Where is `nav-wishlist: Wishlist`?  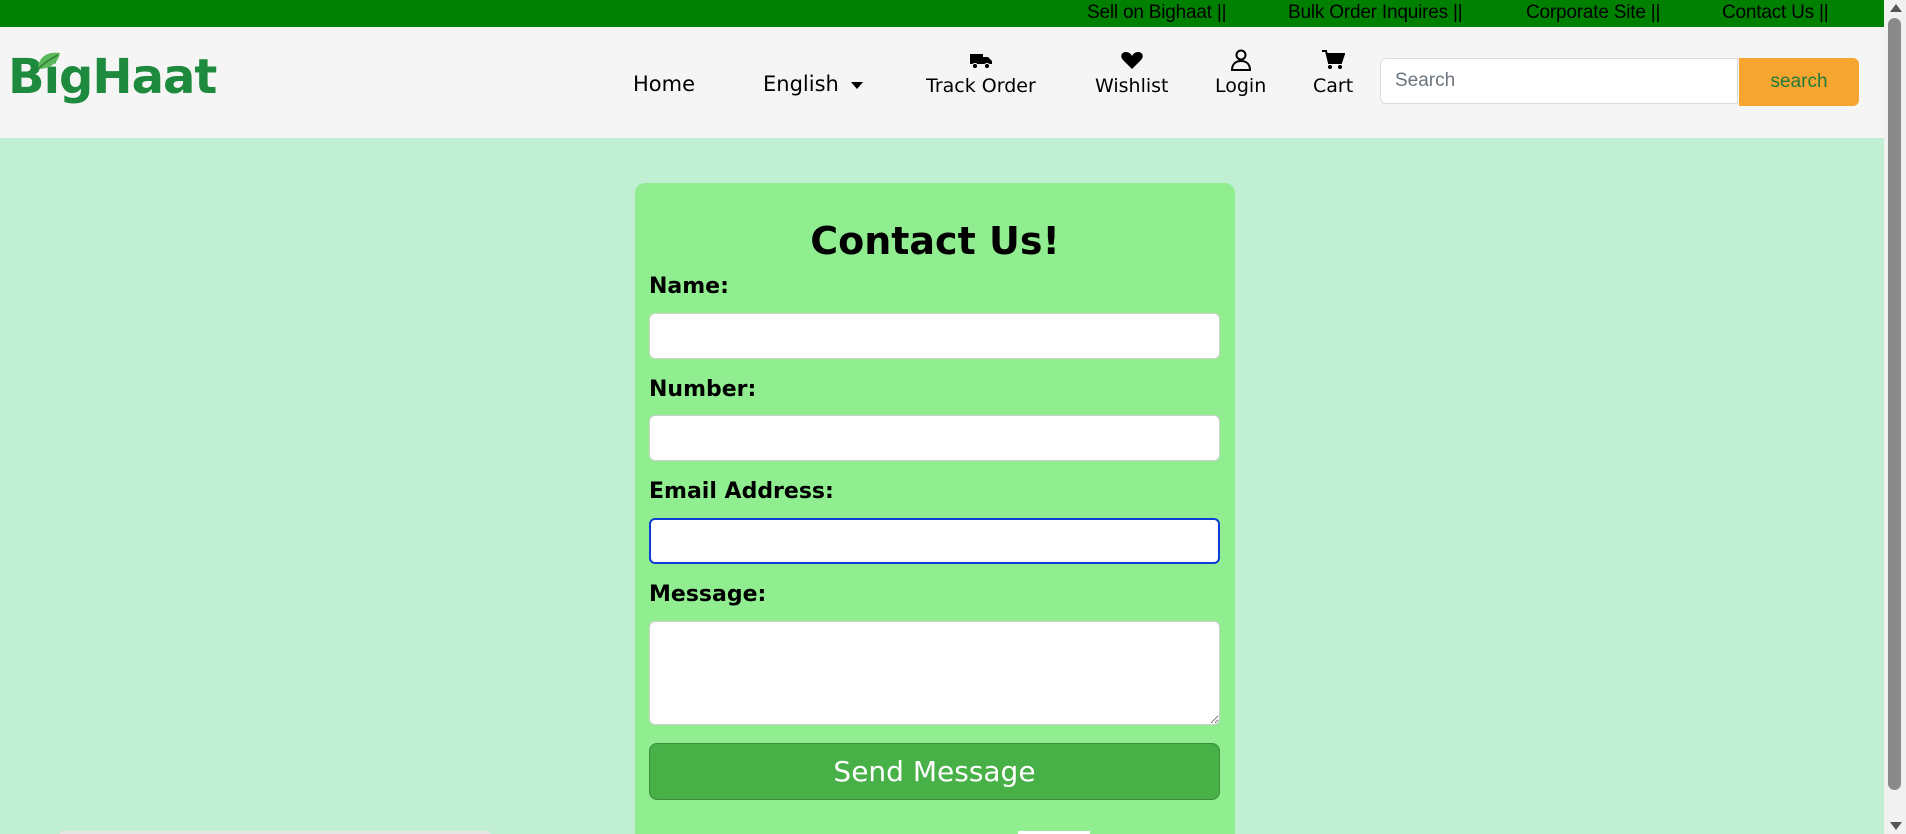 nav-wishlist: Wishlist is located at coordinates (1132, 73).